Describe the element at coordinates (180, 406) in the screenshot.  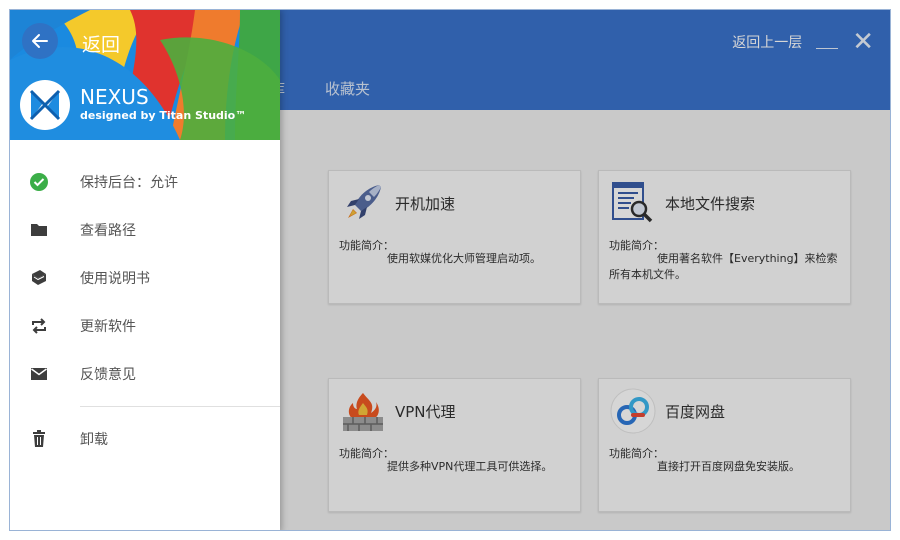
I see `menu-divider` at that location.